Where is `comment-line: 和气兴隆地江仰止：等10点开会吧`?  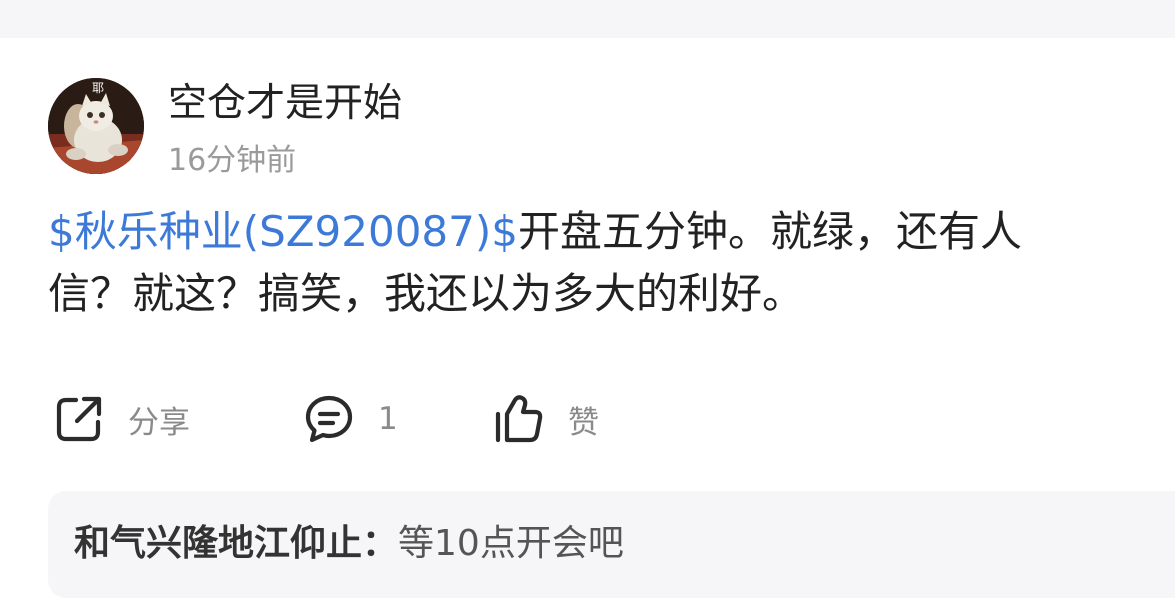 comment-line: 和气兴隆地江仰止：等10点开会吧 is located at coordinates (349, 544).